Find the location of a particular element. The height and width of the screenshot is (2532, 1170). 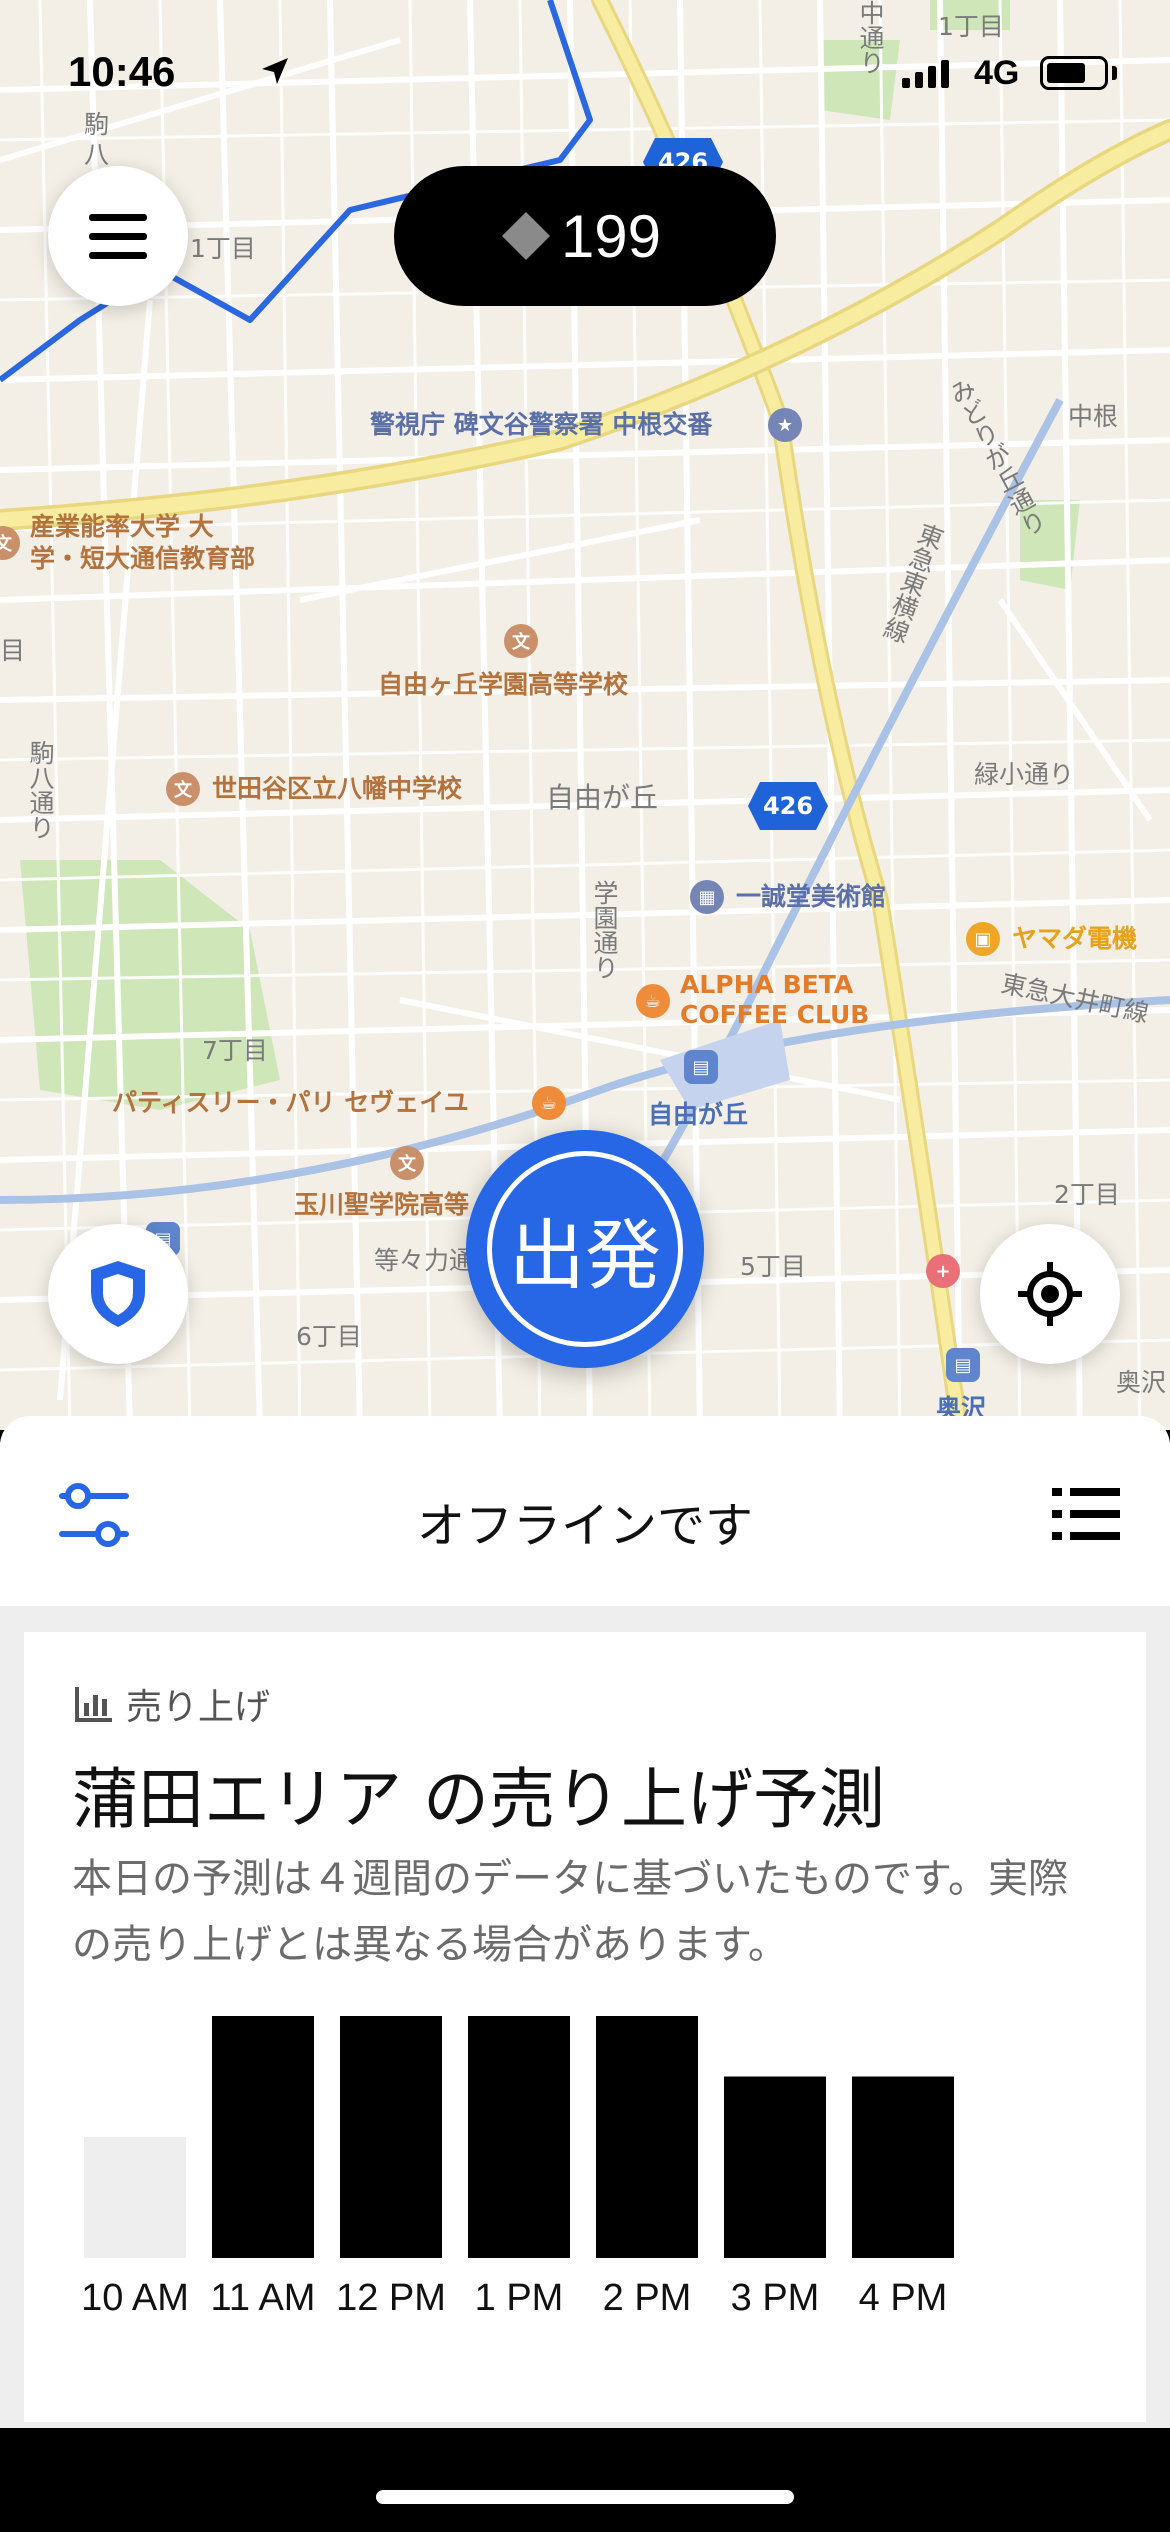

list-icon is located at coordinates (1086, 1514).